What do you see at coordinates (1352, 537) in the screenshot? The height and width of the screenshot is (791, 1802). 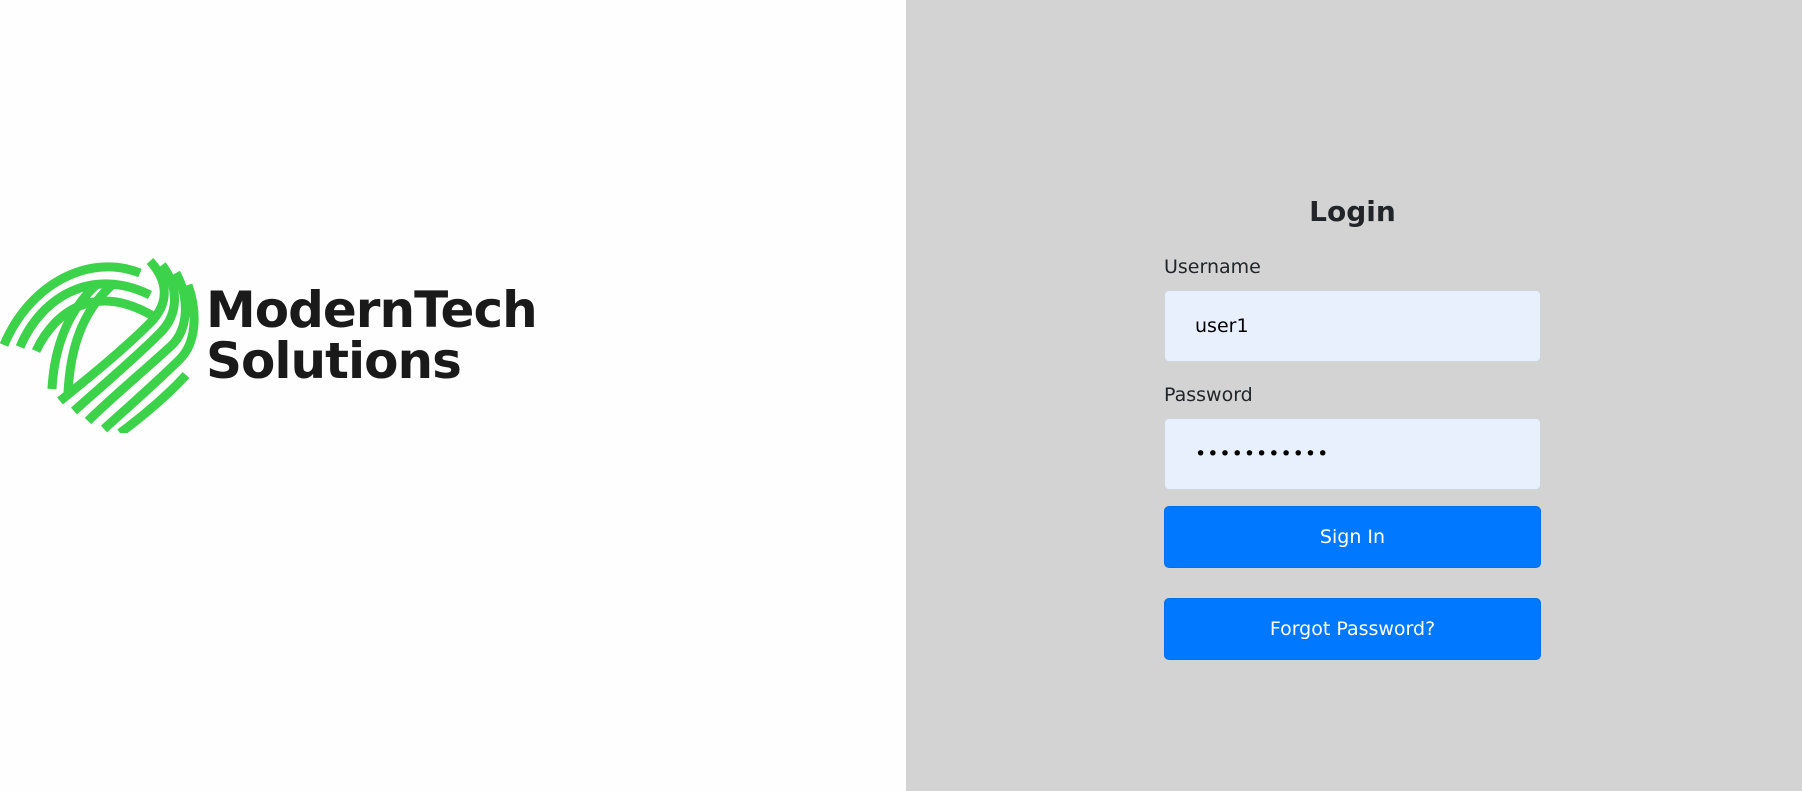 I see `sign-in-button: Sign In` at bounding box center [1352, 537].